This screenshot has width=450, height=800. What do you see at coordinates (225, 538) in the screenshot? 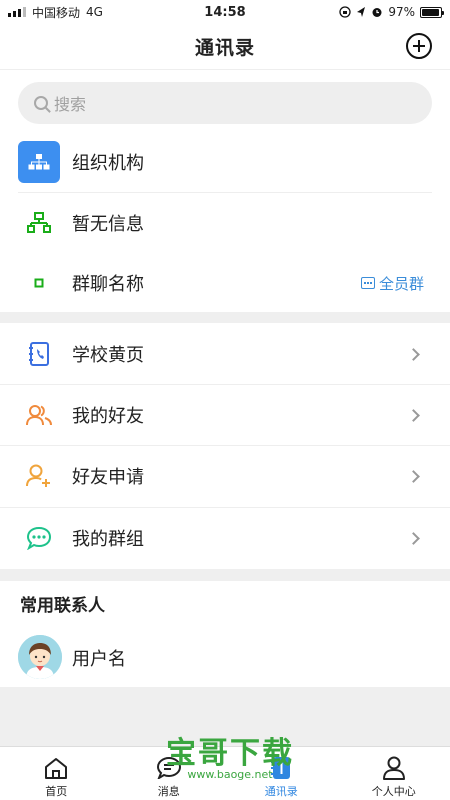
I see `list-item-my-groups: 我的群组` at bounding box center [225, 538].